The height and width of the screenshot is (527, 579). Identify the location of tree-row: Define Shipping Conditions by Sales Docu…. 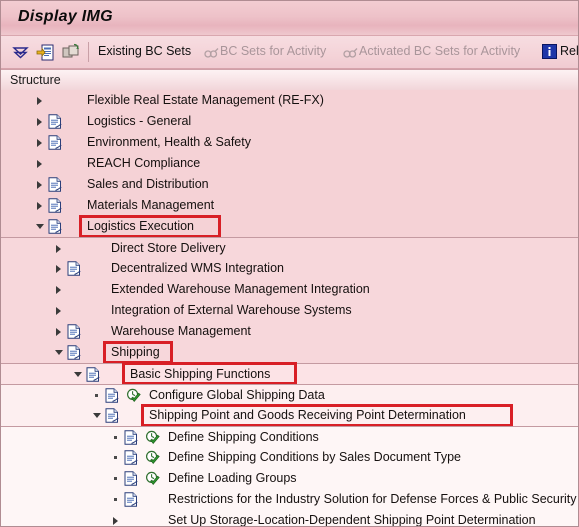
(289, 457).